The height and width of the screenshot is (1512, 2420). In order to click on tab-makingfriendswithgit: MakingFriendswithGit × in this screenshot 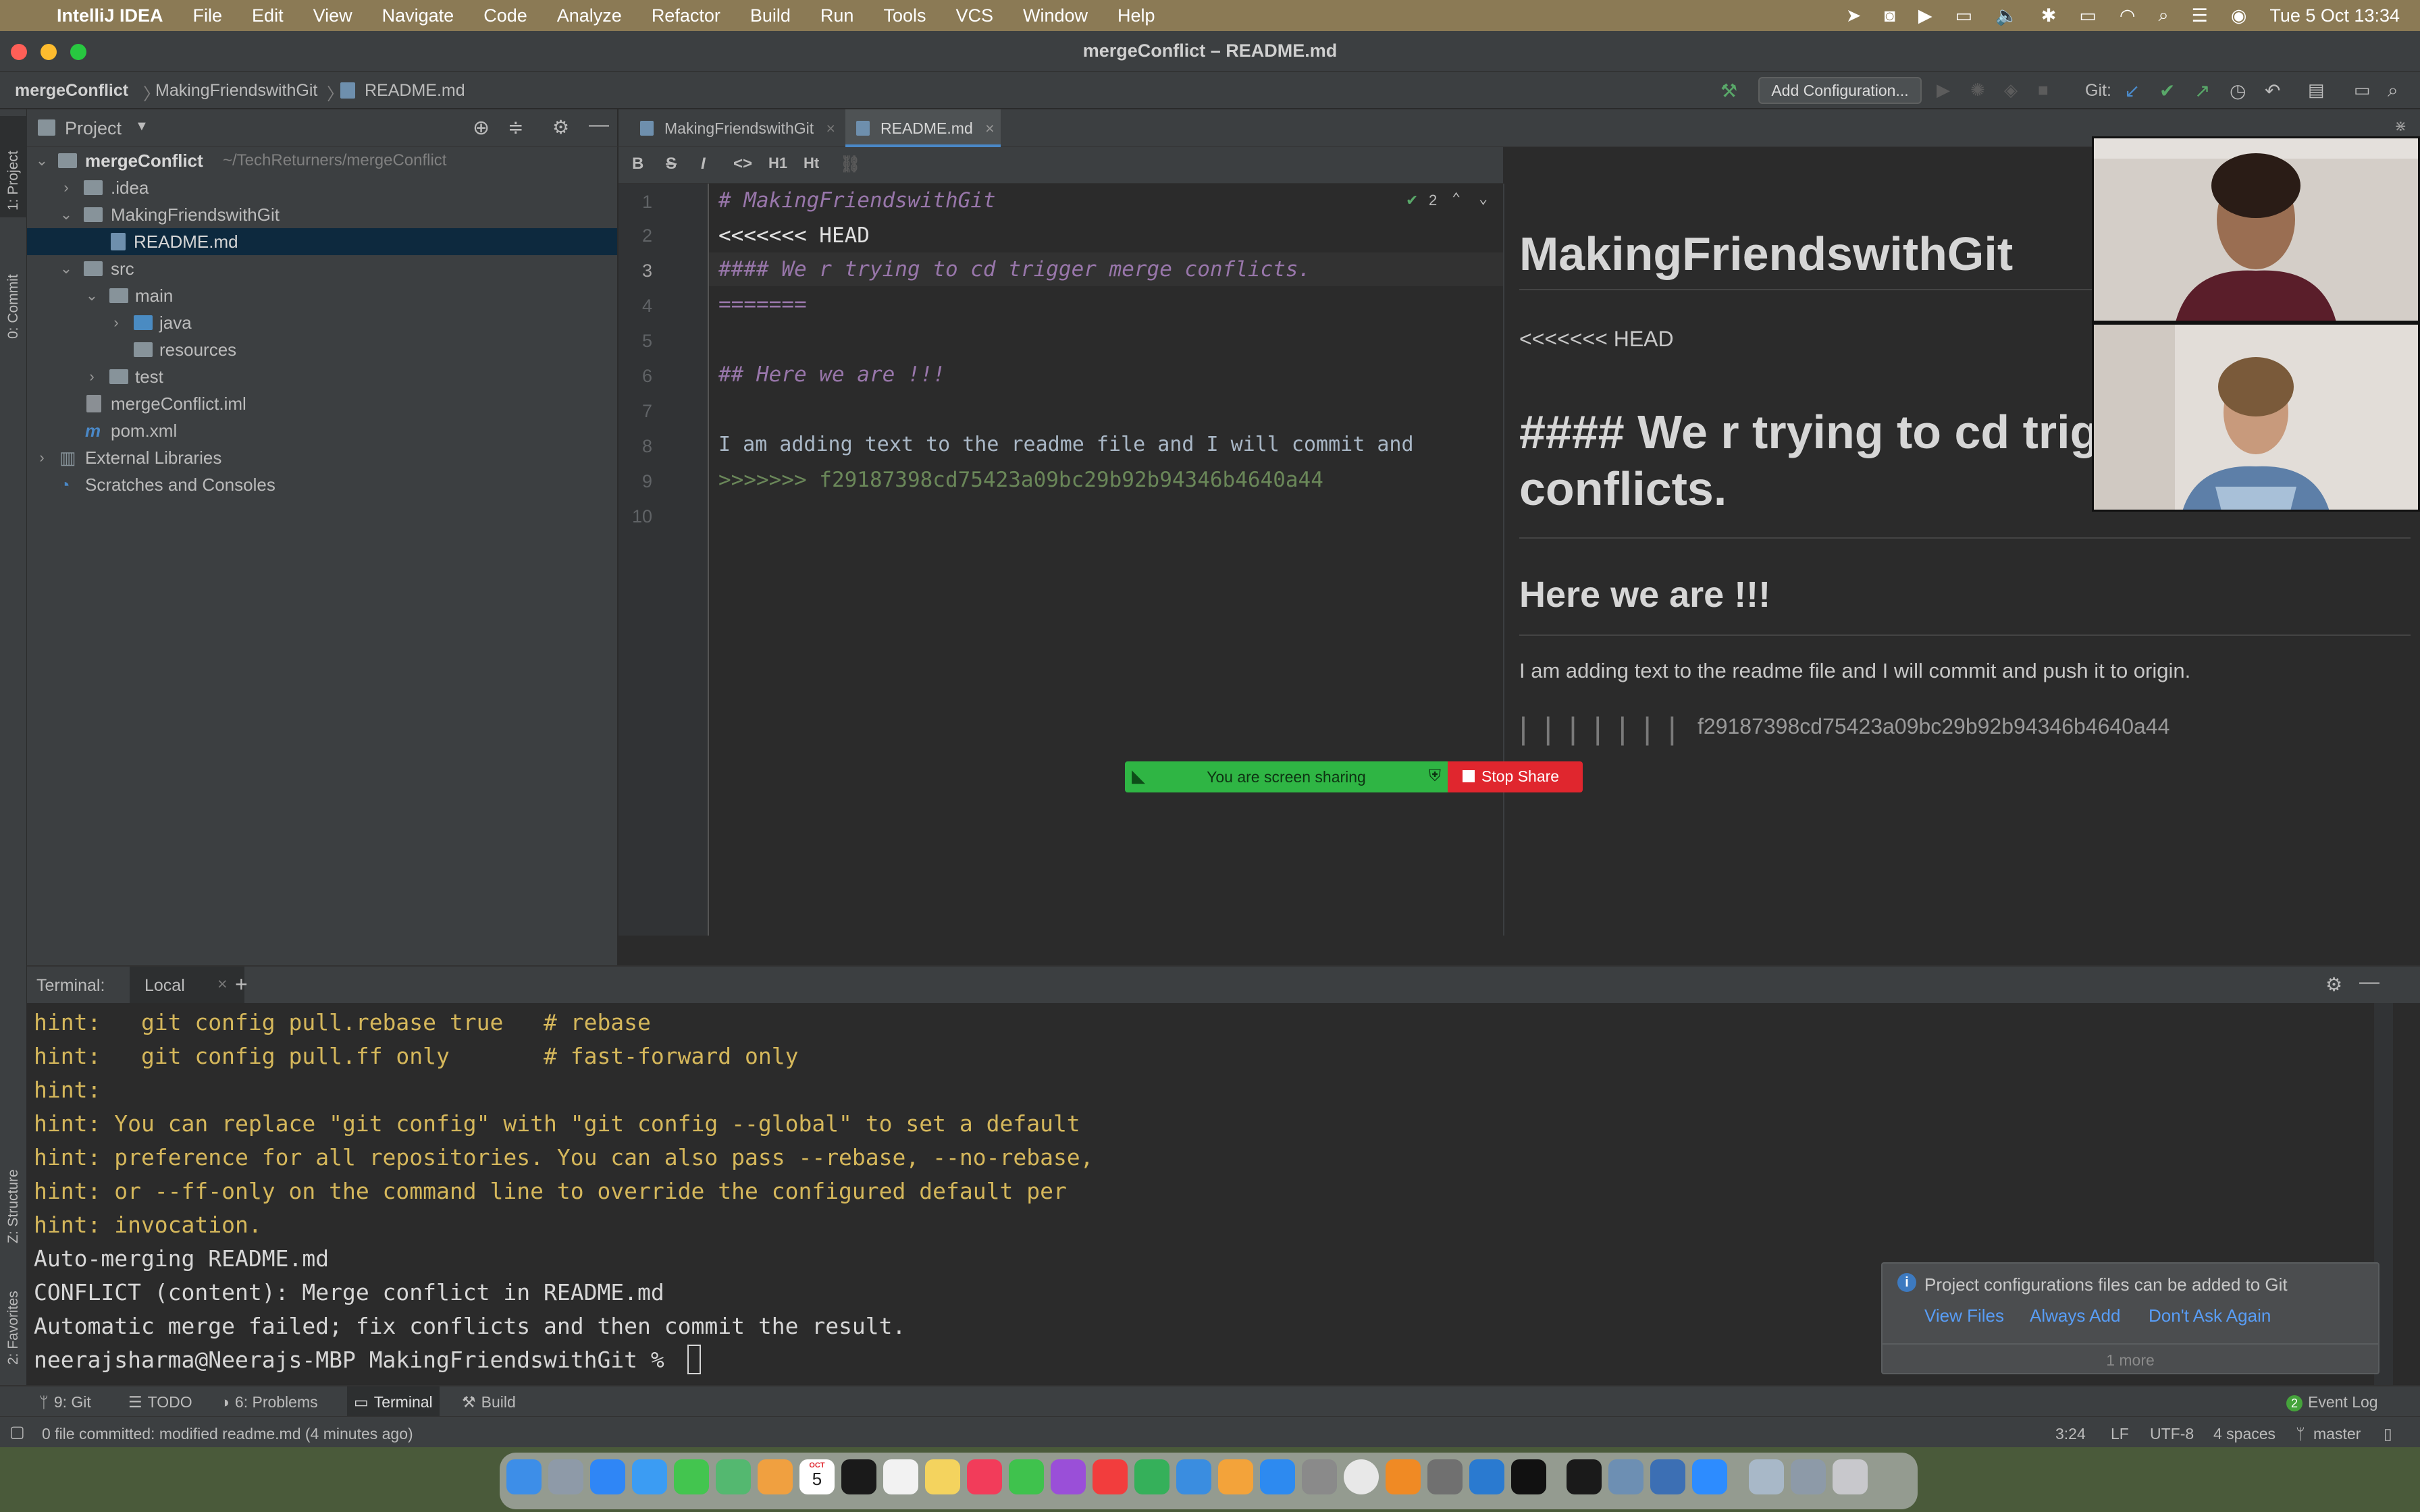, I will do `click(737, 128)`.